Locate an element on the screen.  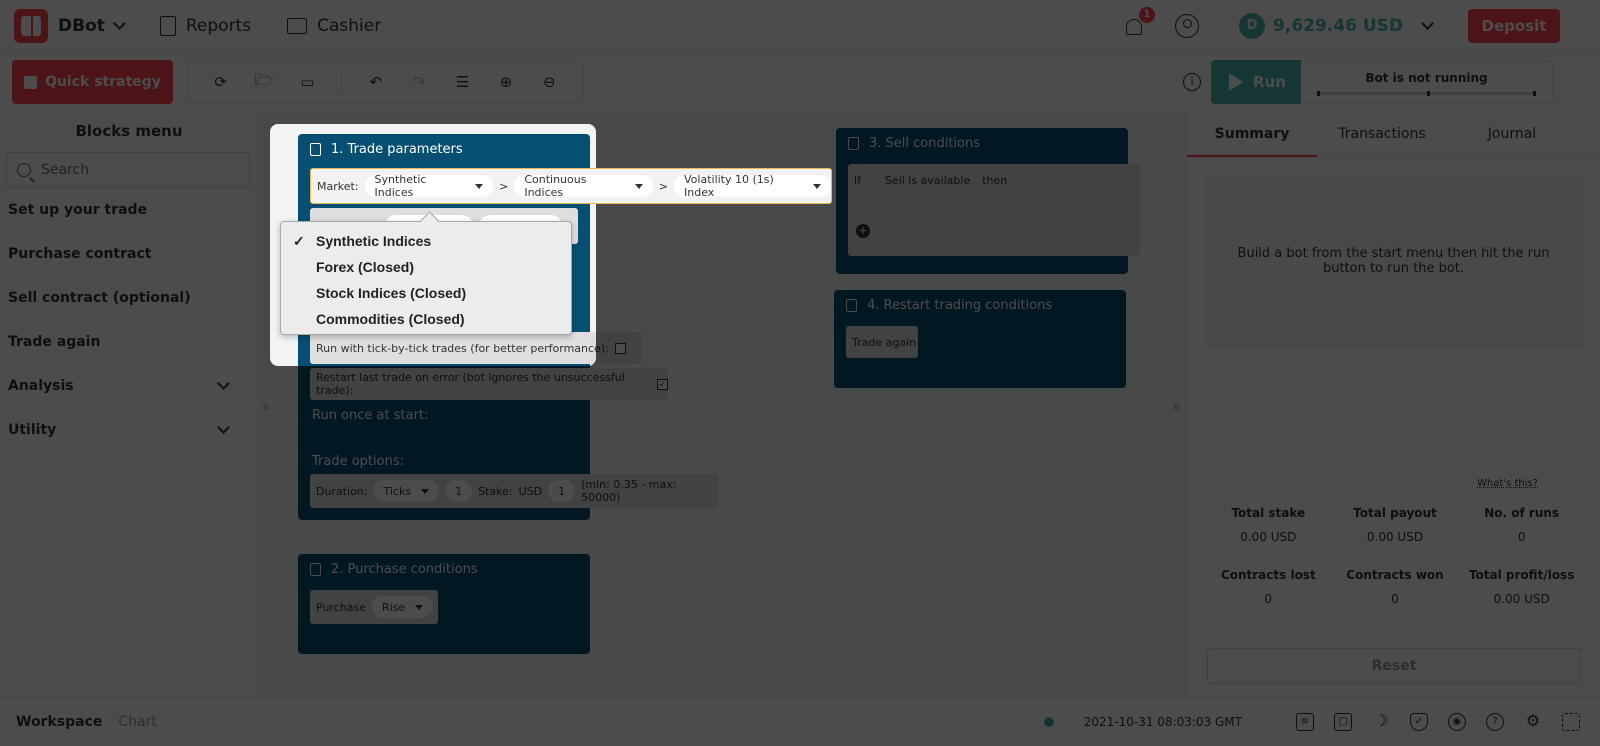
security-icon: ✓ is located at coordinates (1419, 721).